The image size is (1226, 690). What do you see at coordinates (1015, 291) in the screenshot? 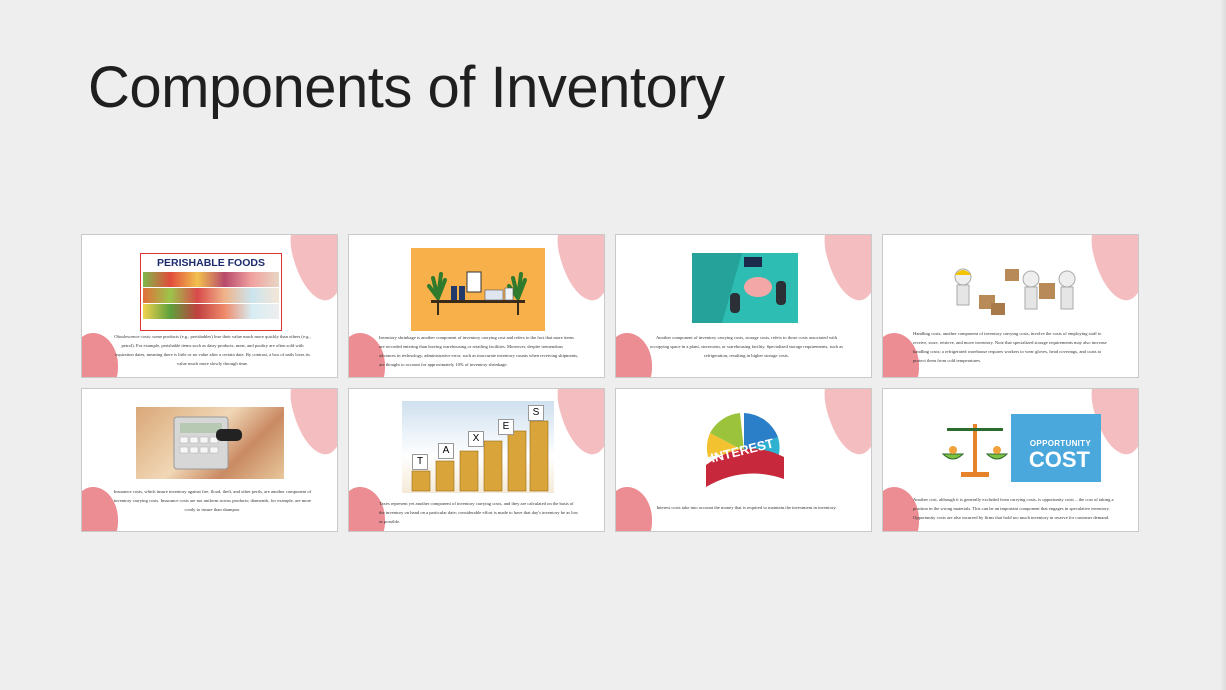
I see `workers-boxes-illustration` at bounding box center [1015, 291].